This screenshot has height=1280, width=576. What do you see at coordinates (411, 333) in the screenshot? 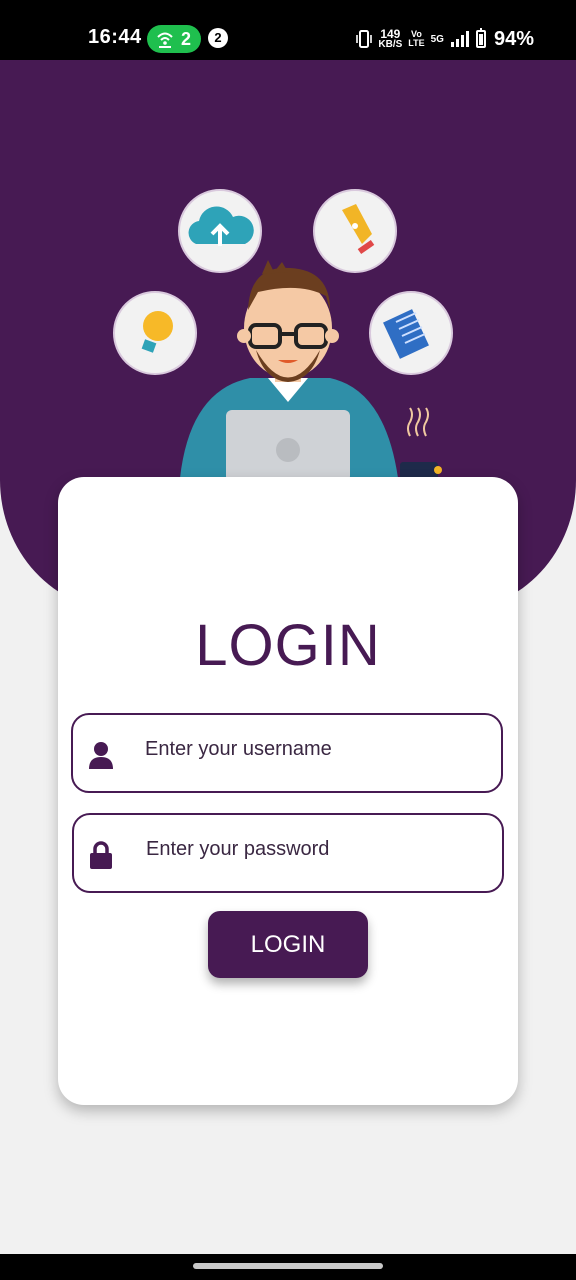
I see `document-icon` at bounding box center [411, 333].